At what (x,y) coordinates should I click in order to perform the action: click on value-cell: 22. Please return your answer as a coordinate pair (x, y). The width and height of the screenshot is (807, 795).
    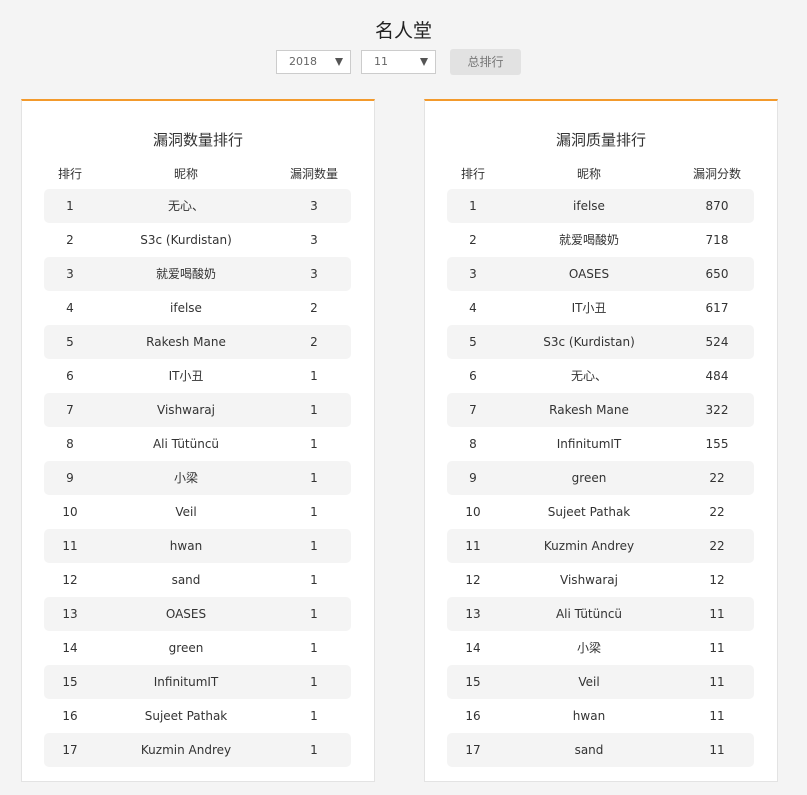
    Looking at the image, I should click on (717, 512).